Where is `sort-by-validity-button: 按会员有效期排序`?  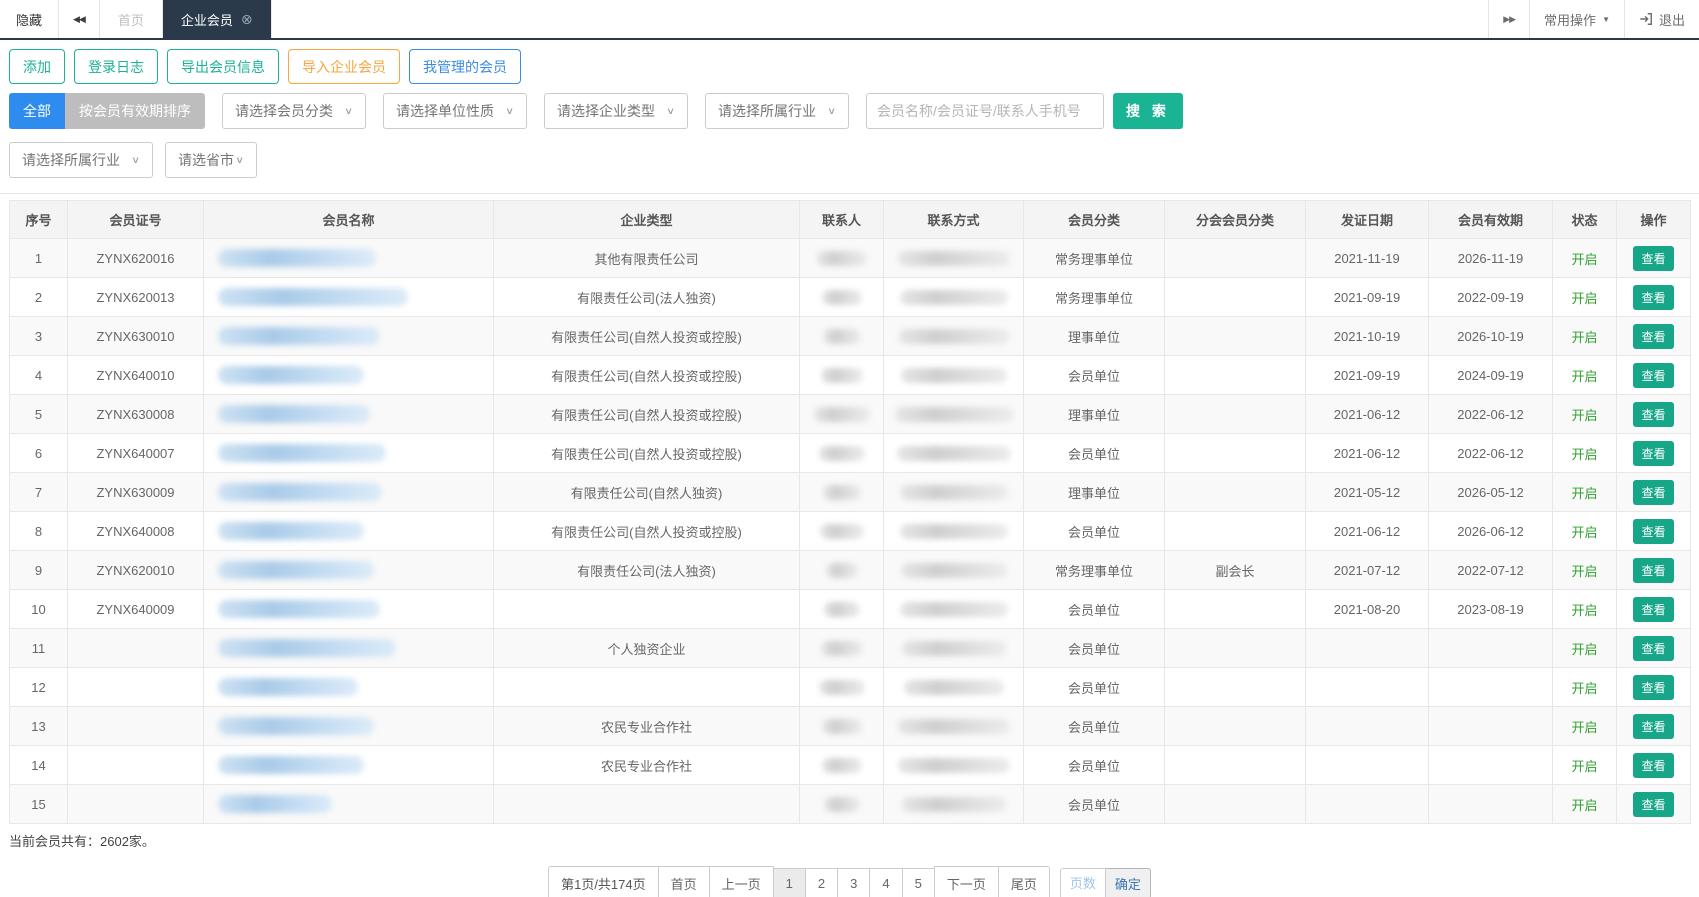 sort-by-validity-button: 按会员有效期排序 is located at coordinates (135, 111).